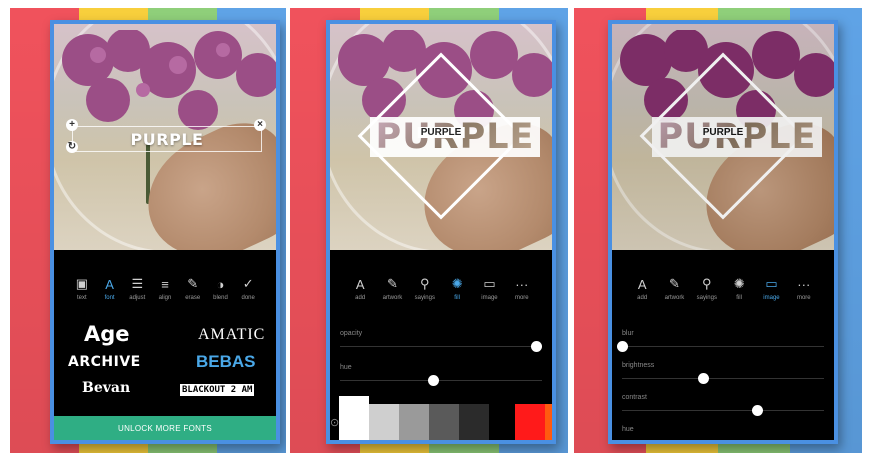  What do you see at coordinates (193, 283) in the screenshot?
I see `eraser-icon: ✎` at bounding box center [193, 283].